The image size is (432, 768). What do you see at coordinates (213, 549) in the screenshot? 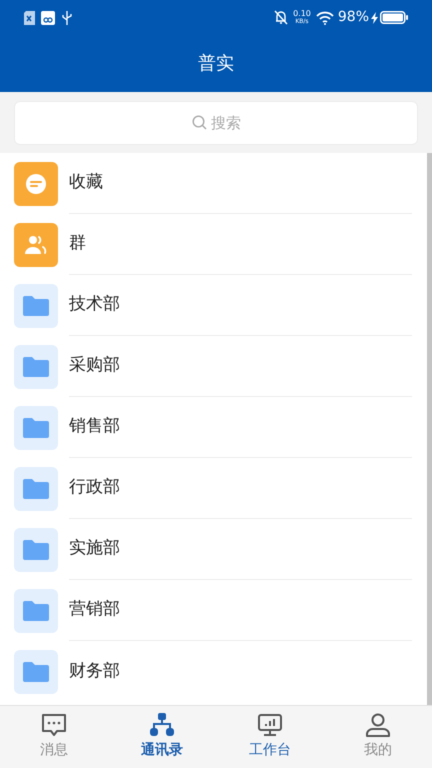
I see `contact-list-item: 实施部` at bounding box center [213, 549].